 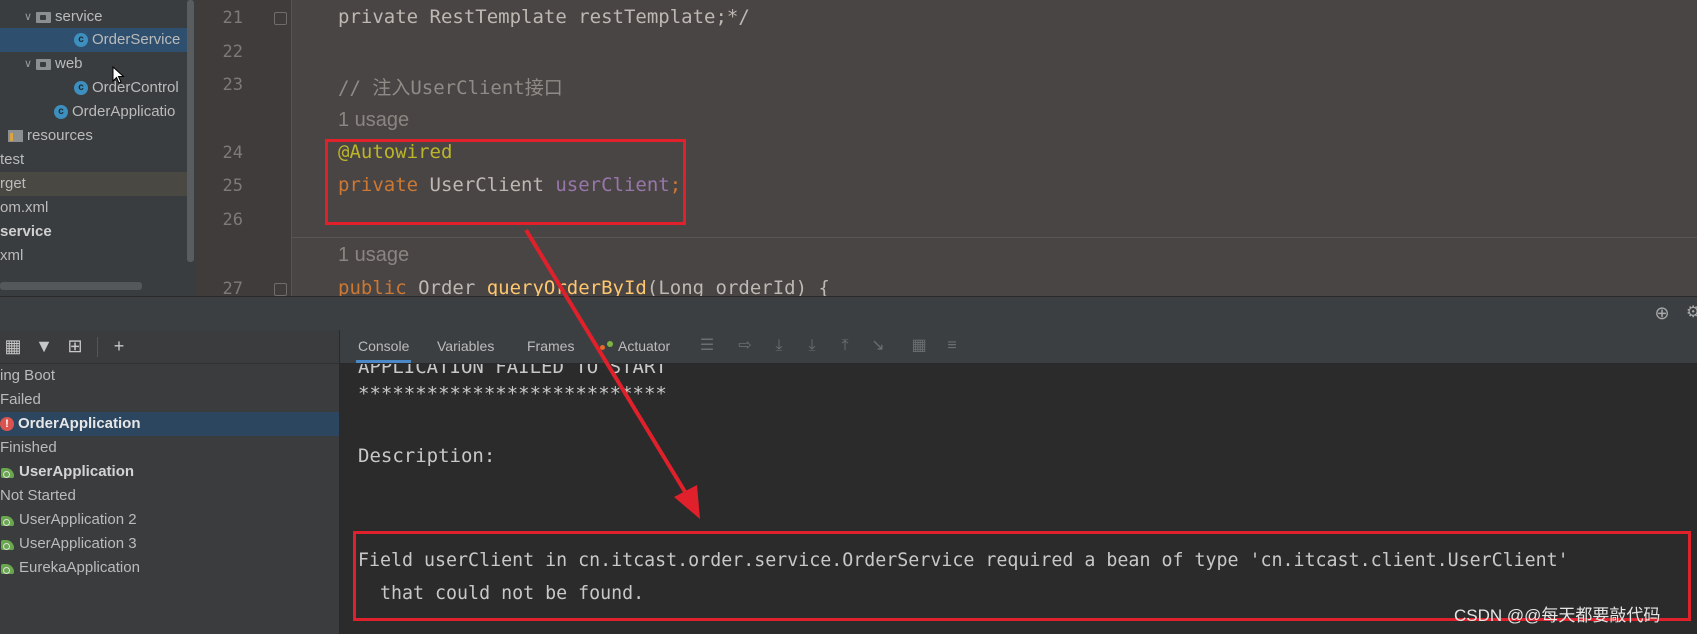 I want to click on tree-item-test: test, so click(x=12, y=160).